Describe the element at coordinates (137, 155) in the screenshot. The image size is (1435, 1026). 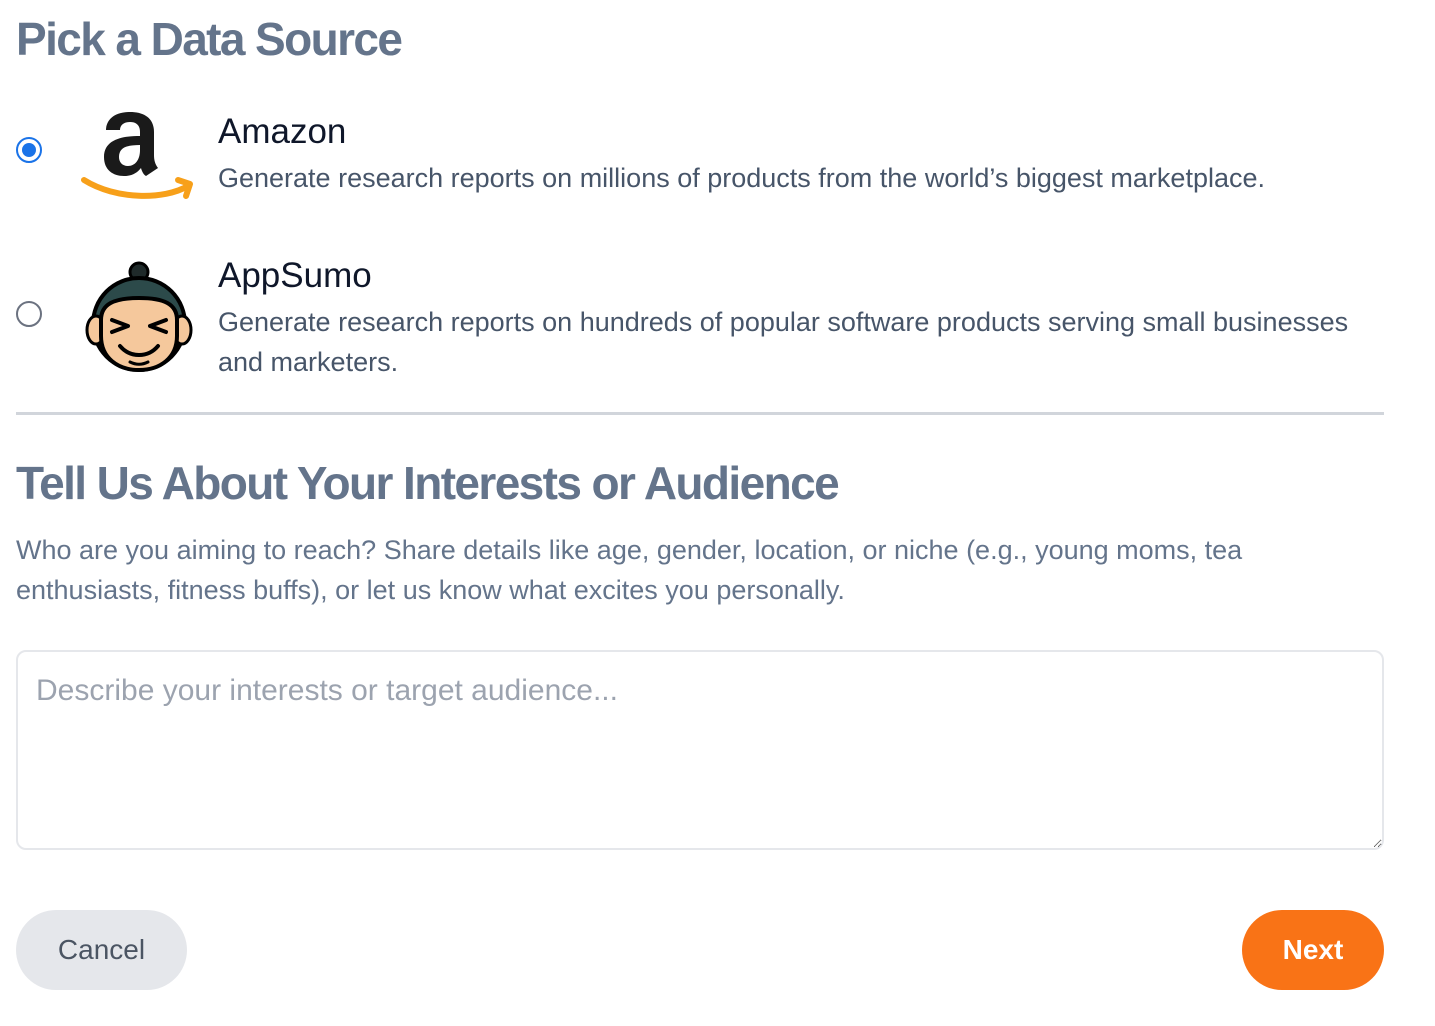
I see `amazon-logo-icon` at that location.